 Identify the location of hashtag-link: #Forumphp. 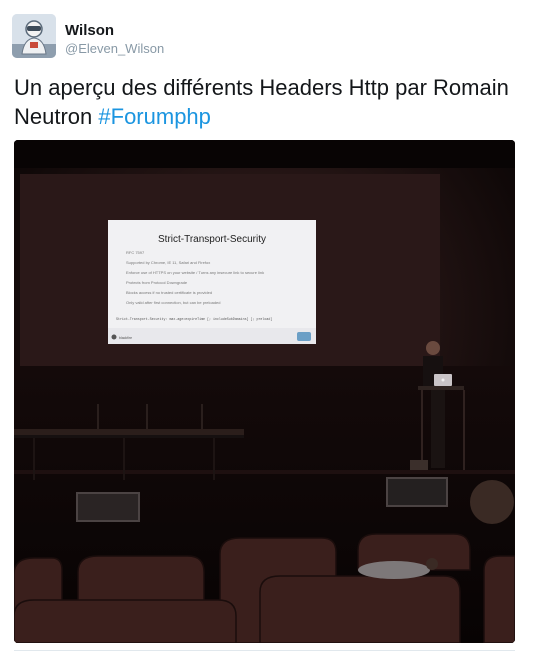
(154, 116).